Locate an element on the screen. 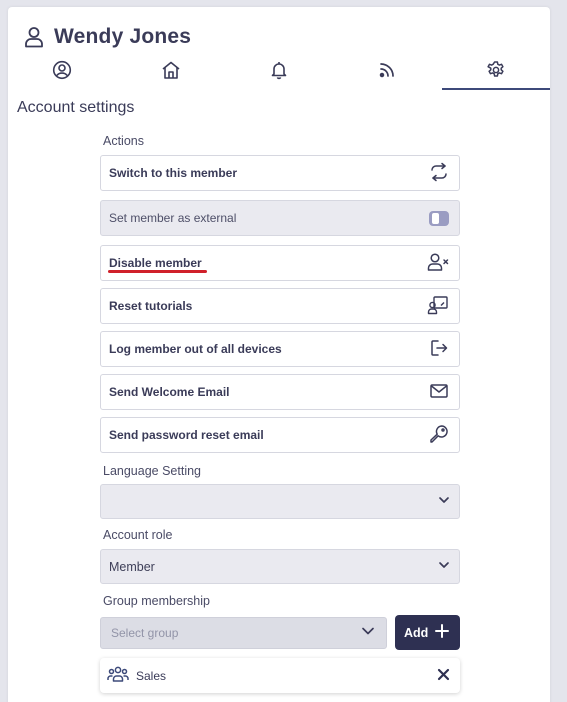 The width and height of the screenshot is (567, 702). add-group-label: Add is located at coordinates (416, 632).